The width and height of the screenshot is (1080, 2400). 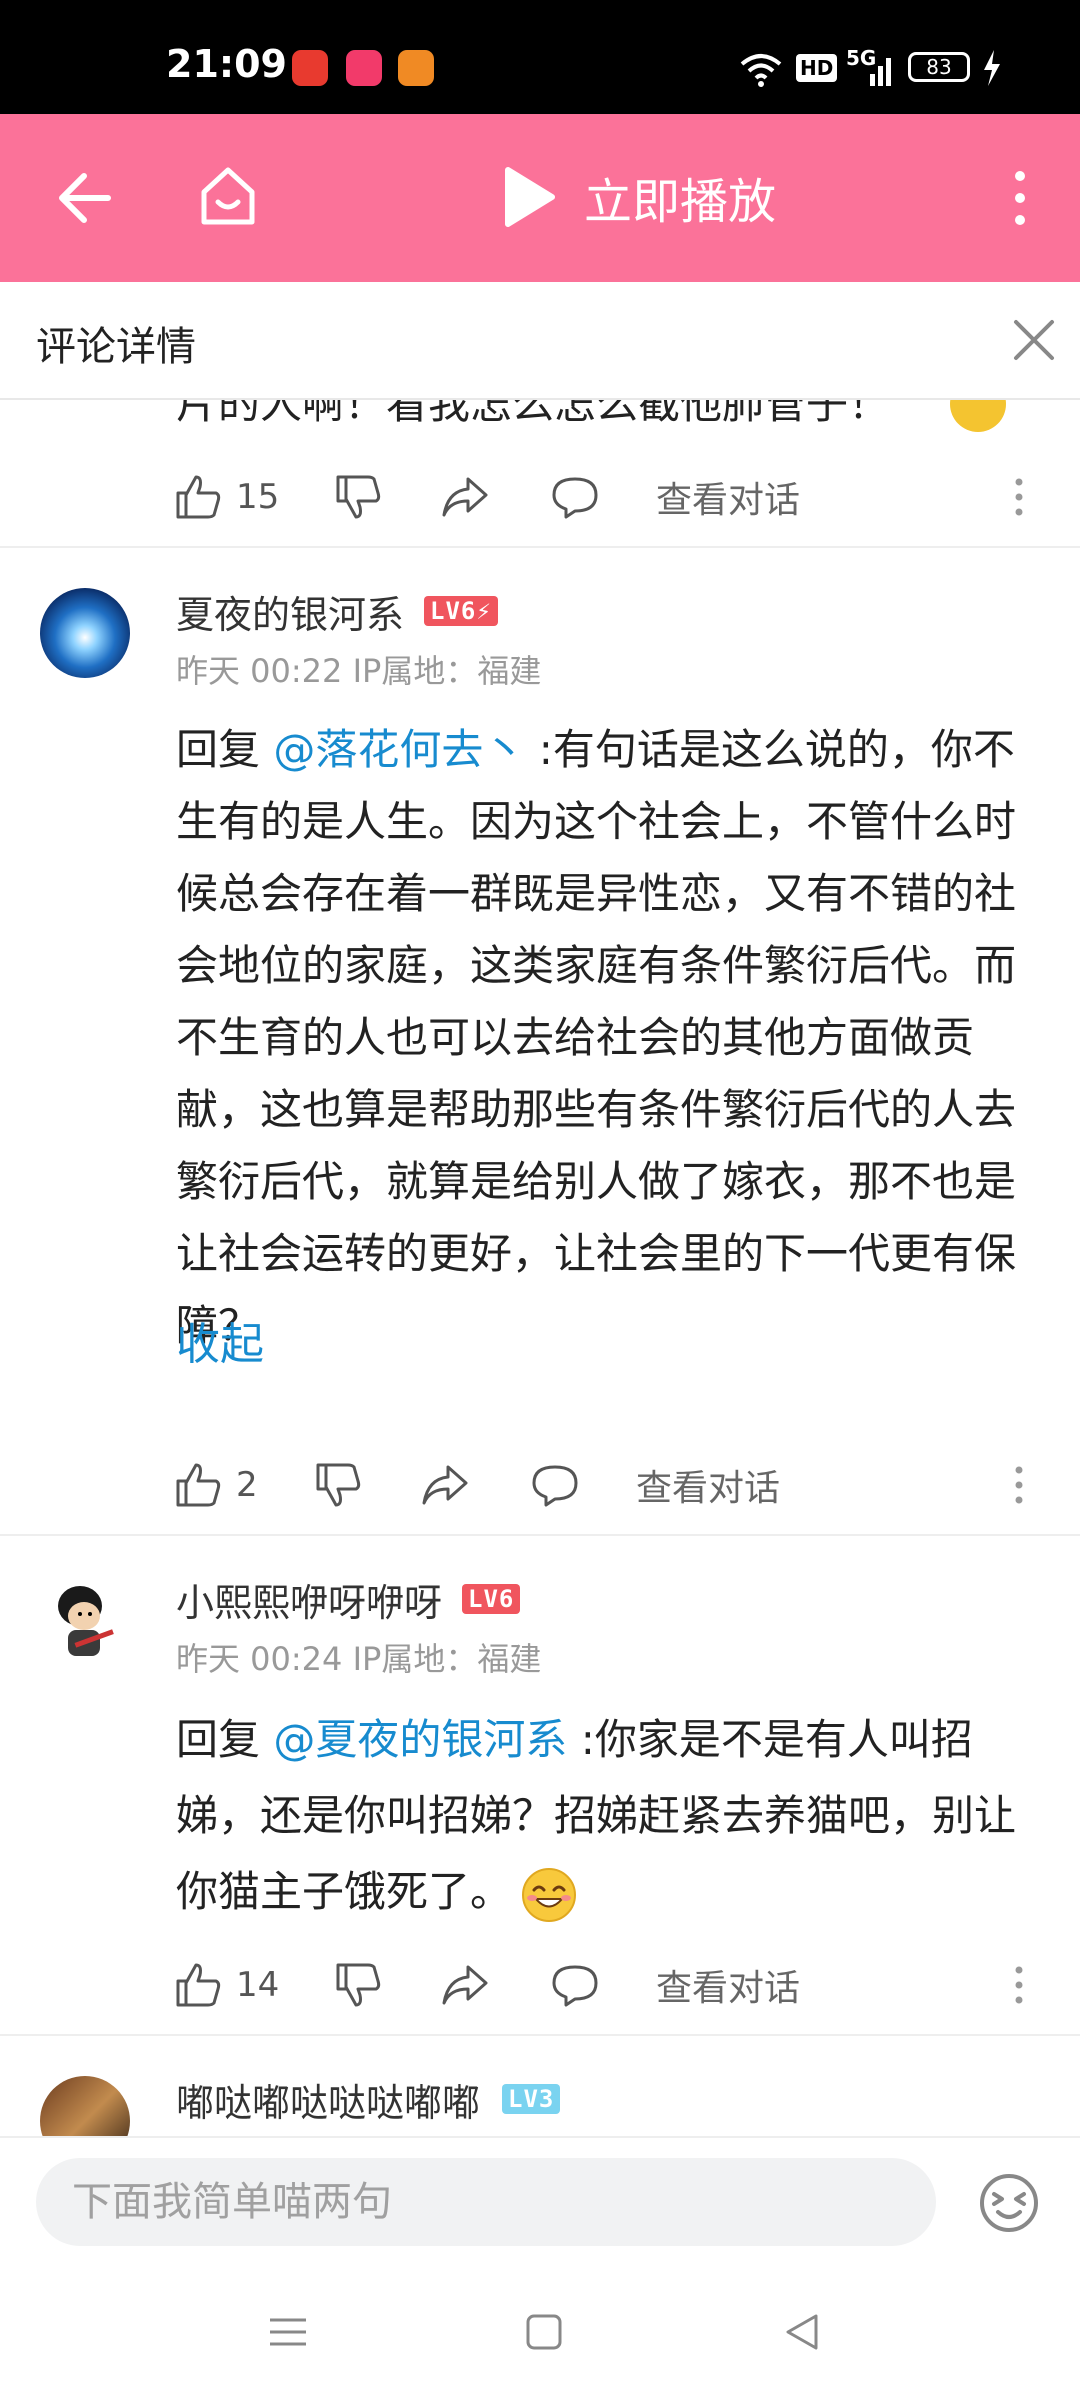 I want to click on hd-badge: HD, so click(x=817, y=68).